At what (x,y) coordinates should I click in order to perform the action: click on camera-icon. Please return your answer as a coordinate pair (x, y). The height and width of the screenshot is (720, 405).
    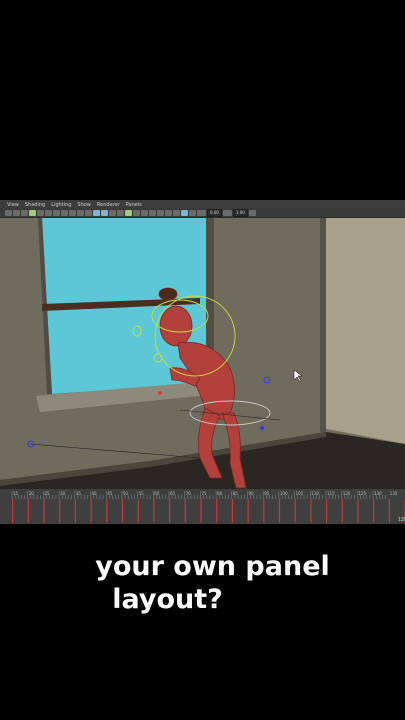
    Looking at the image, I should click on (8, 213).